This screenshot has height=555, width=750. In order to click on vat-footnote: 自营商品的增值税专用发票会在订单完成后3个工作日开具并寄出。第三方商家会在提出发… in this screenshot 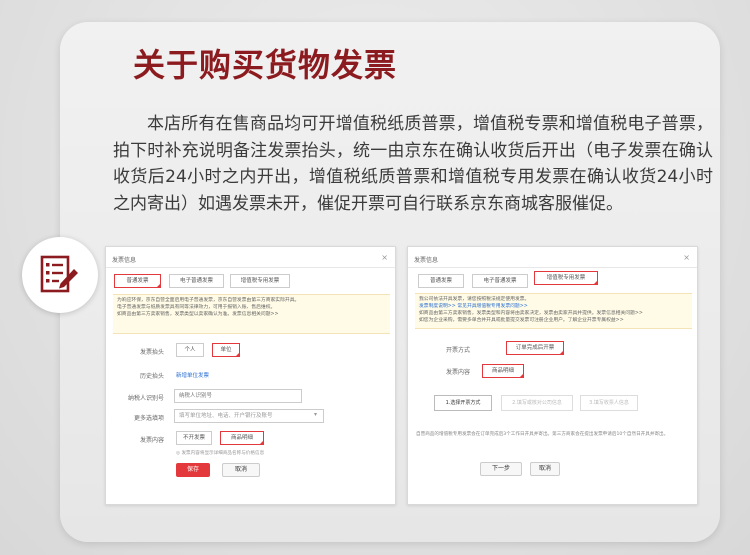, I will do `click(542, 434)`.